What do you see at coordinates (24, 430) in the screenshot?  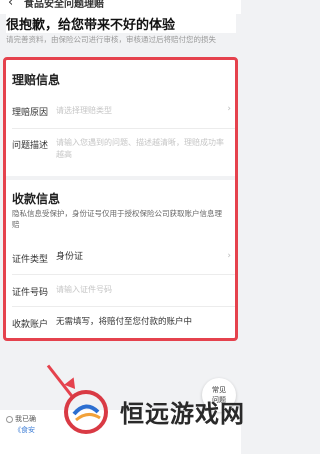 I see `agreement-link: 《食安` at bounding box center [24, 430].